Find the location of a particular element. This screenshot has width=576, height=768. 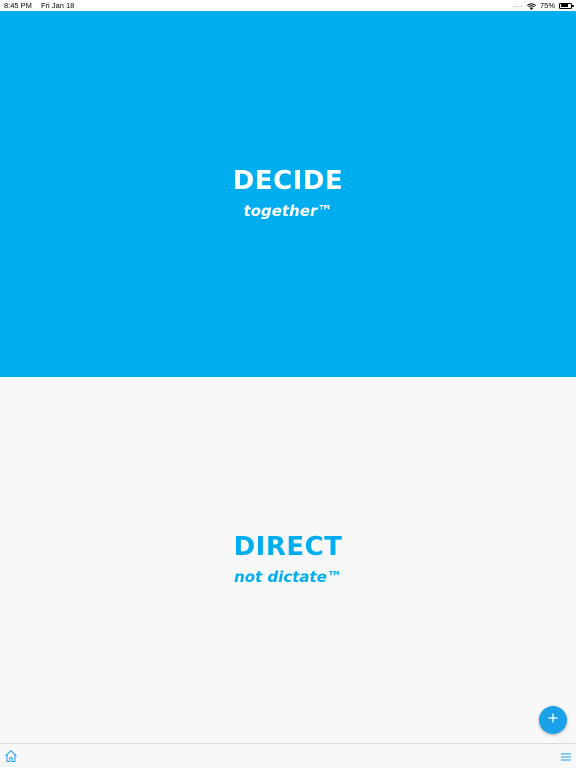

bottom-toolbar is located at coordinates (288, 755).